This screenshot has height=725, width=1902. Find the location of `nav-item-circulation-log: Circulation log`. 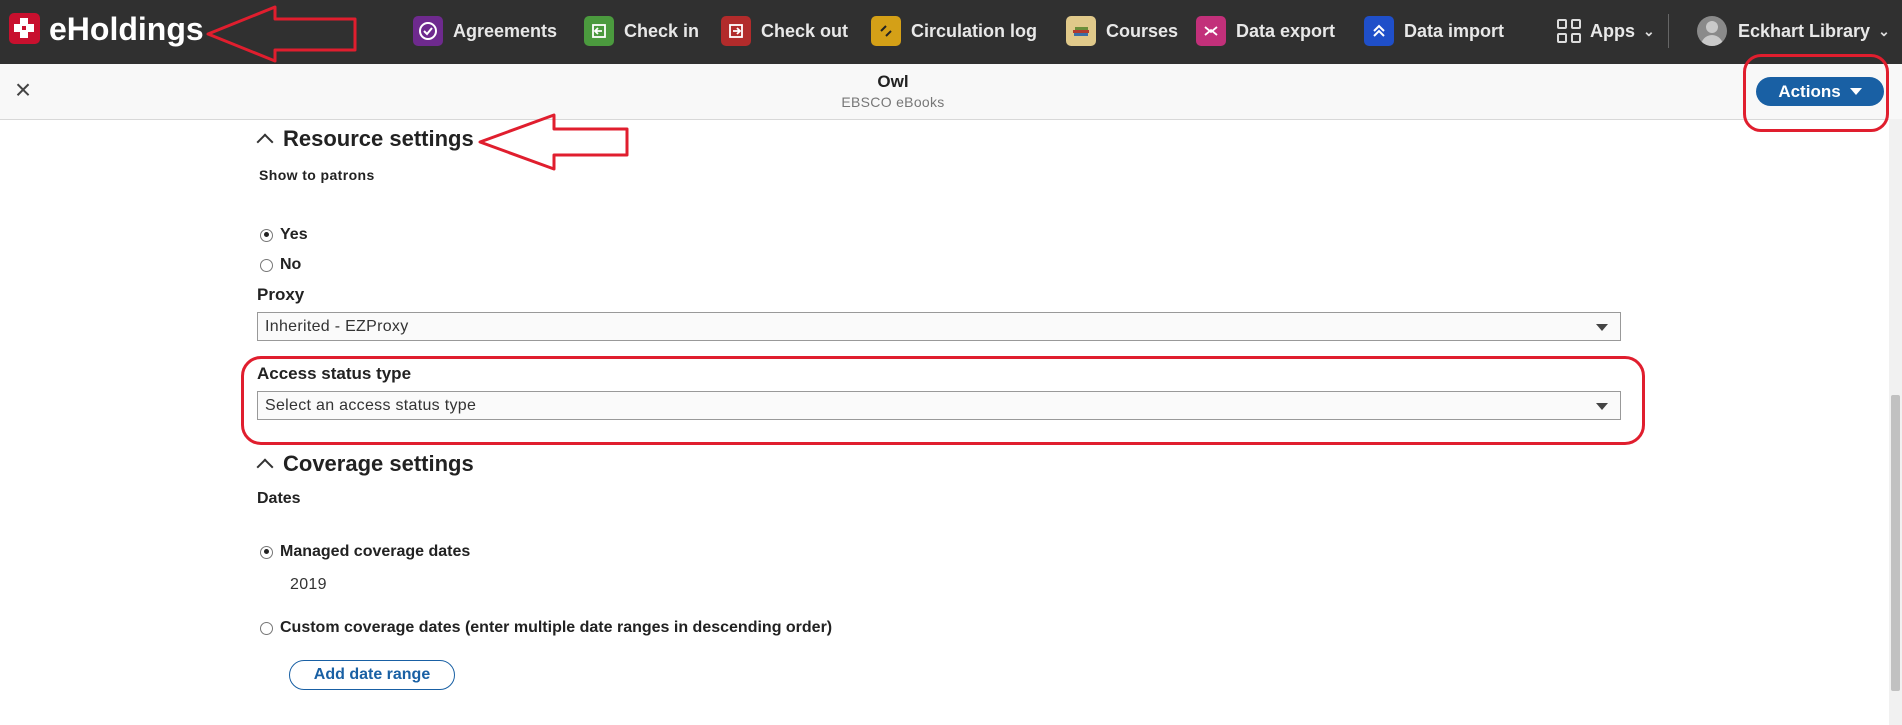

nav-item-circulation-log: Circulation log is located at coordinates (954, 31).